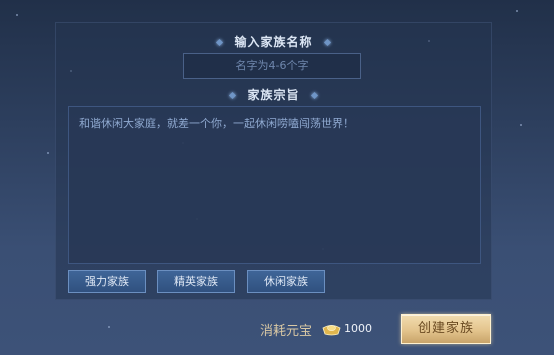  What do you see at coordinates (107, 281) in the screenshot?
I see `tag-button-strong-family: 强力家族` at bounding box center [107, 281].